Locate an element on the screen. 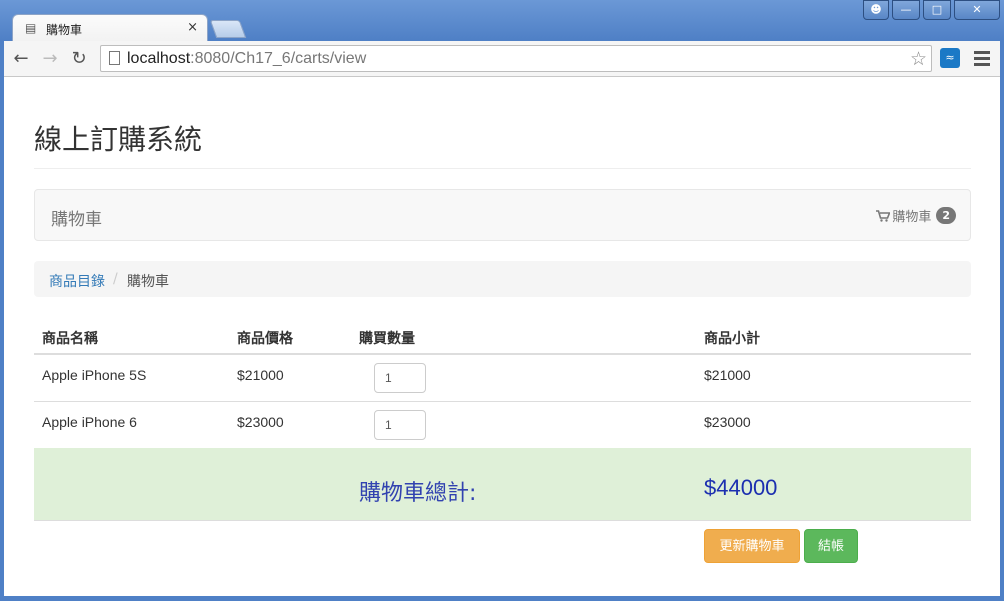 The width and height of the screenshot is (1004, 601). header-subtotal: 商品小計 is located at coordinates (732, 339).